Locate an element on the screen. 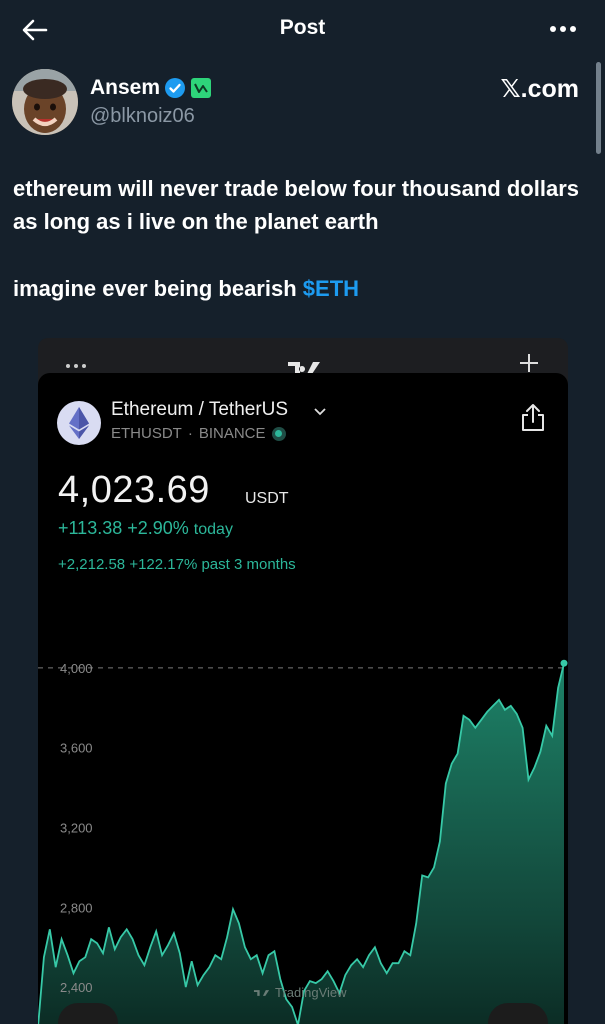 The width and height of the screenshot is (605, 1024). tradingview-watermark: TradingView is located at coordinates (300, 992).